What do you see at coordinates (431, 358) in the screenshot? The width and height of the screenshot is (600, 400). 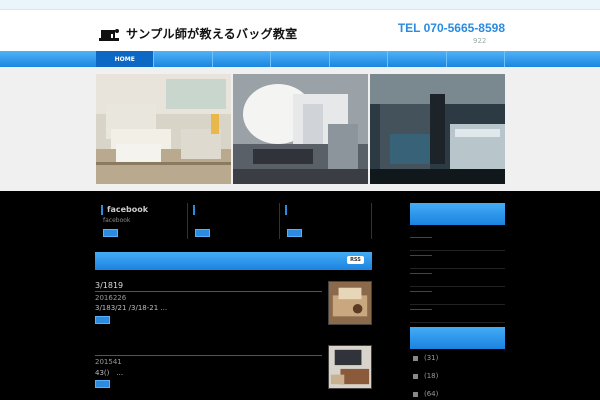 I see `category-count: (31)` at bounding box center [431, 358].